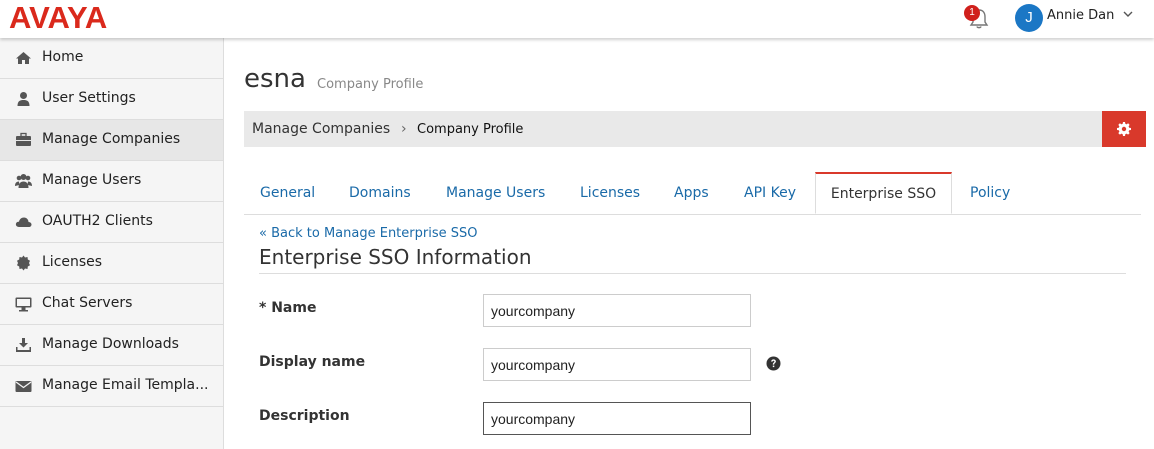 This screenshot has width=1154, height=449. I want to click on tab-api-key: API Key, so click(770, 193).